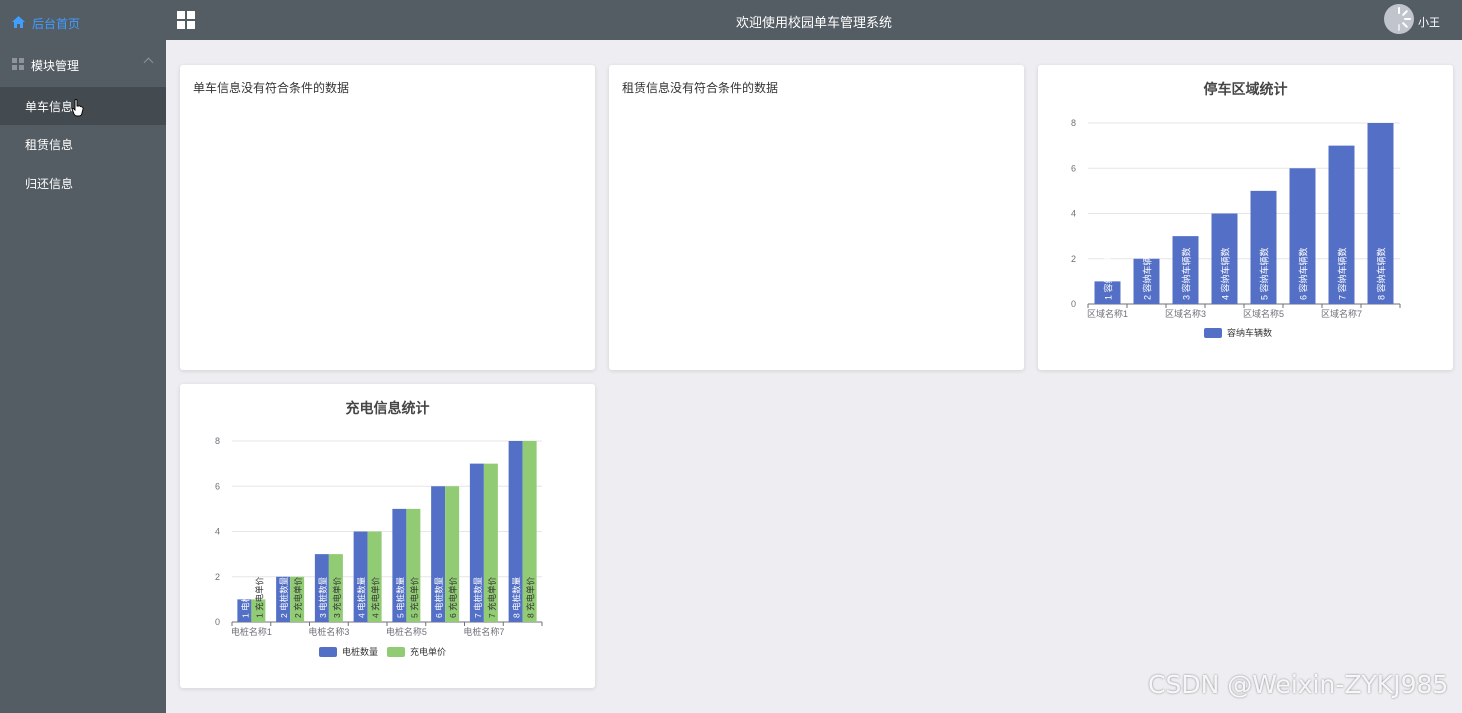 The width and height of the screenshot is (1462, 713). I want to click on bar-data-label: 8 电桩数量, so click(517, 597).